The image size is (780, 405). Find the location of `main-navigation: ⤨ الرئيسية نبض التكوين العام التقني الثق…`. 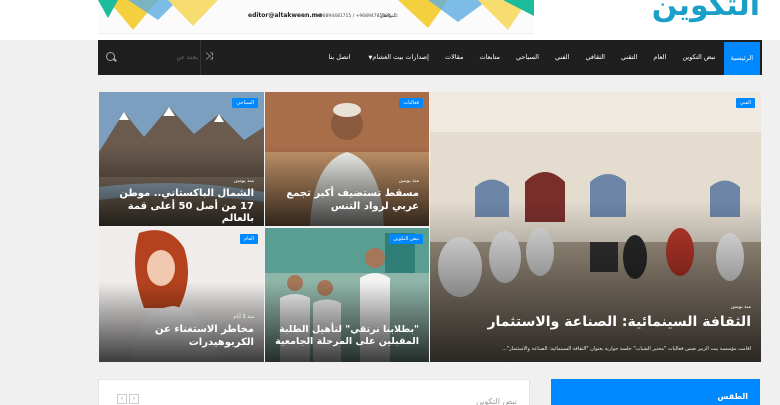

main-navigation: ⤨ الرئيسية نبض التكوين العام التقني الثق… is located at coordinates (430, 57).